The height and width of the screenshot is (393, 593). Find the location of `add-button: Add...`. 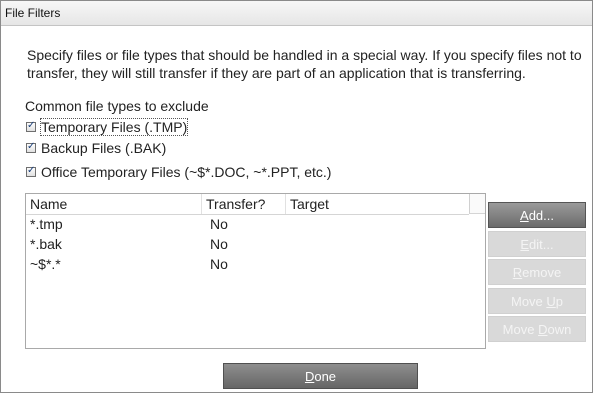

add-button: Add... is located at coordinates (537, 215).